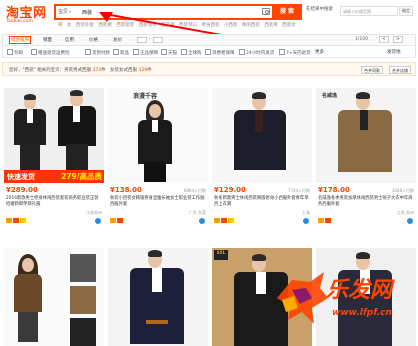 The image size is (418, 346). I want to click on search-button: 搜 索, so click(287, 12).